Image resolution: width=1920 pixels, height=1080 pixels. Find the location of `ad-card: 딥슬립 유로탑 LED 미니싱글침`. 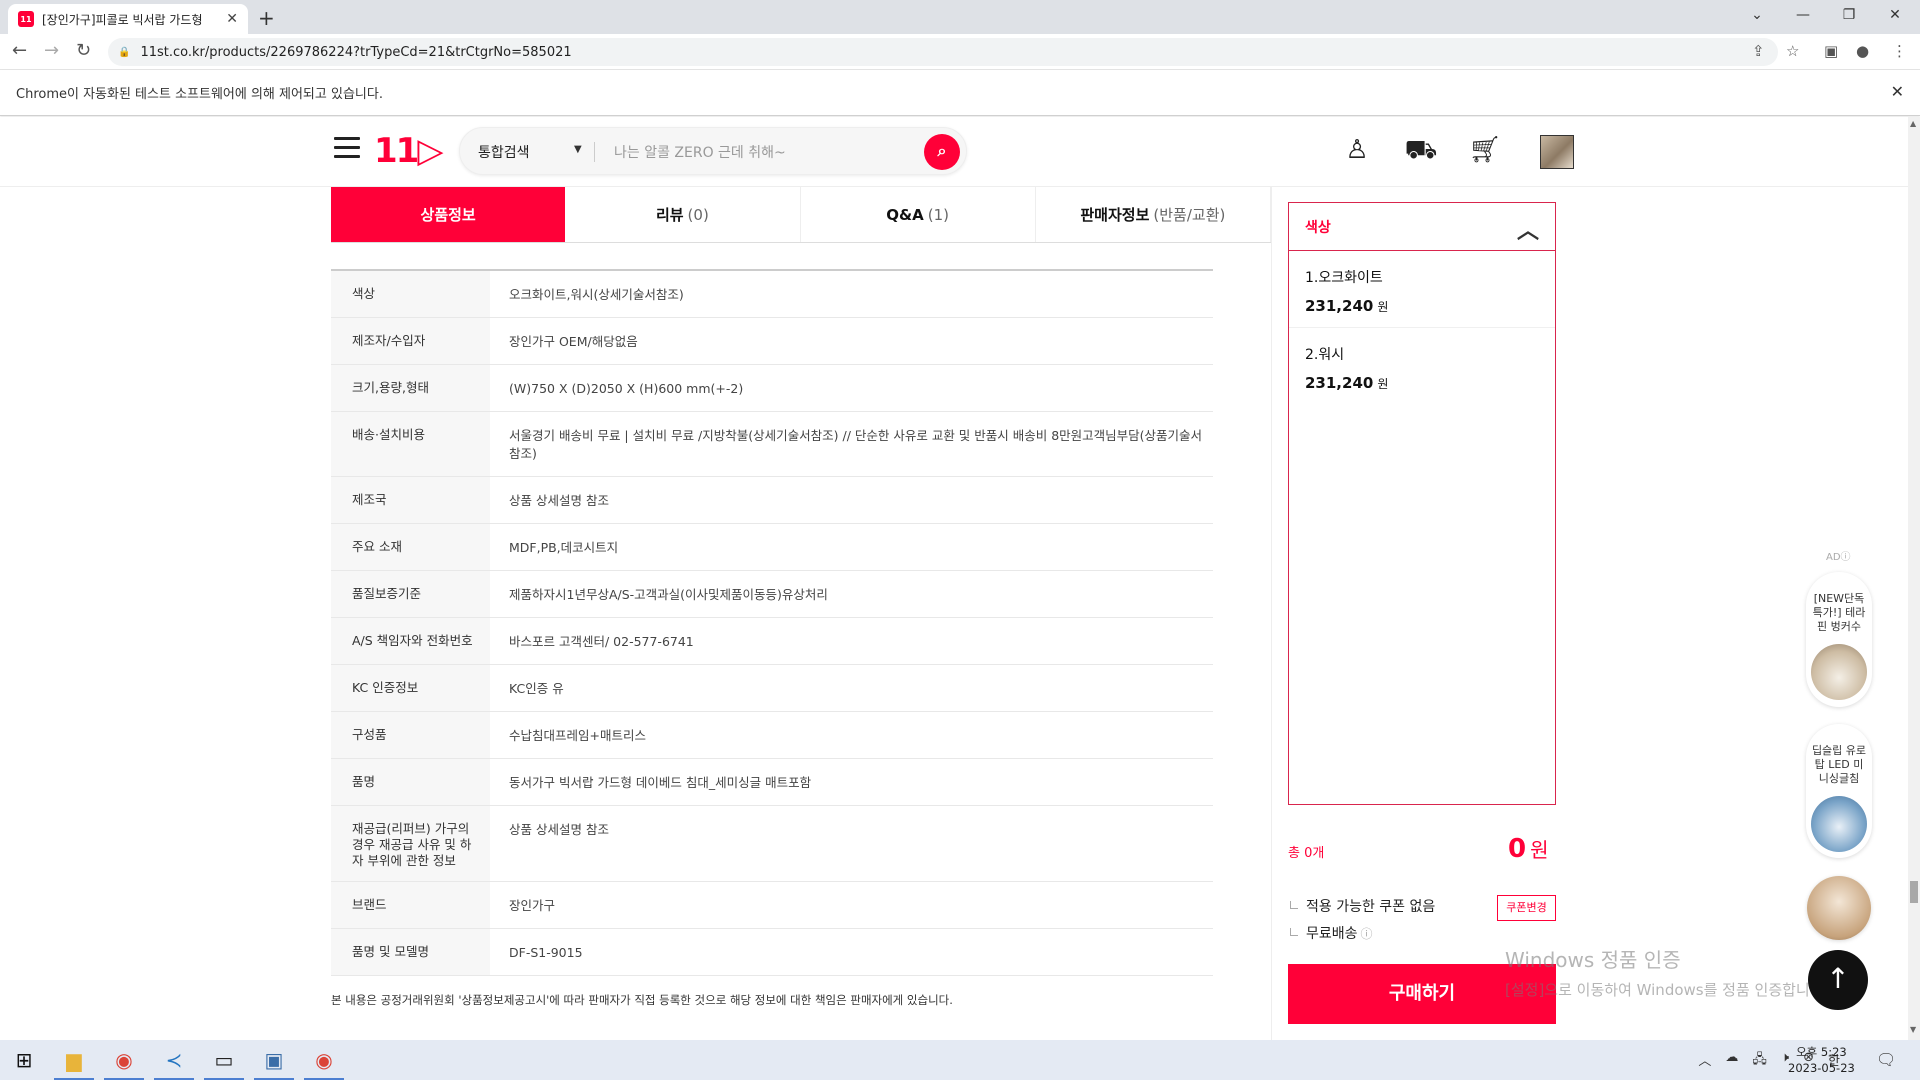

ad-card: 딥슬립 유로탑 LED 미니싱글침 is located at coordinates (1839, 791).